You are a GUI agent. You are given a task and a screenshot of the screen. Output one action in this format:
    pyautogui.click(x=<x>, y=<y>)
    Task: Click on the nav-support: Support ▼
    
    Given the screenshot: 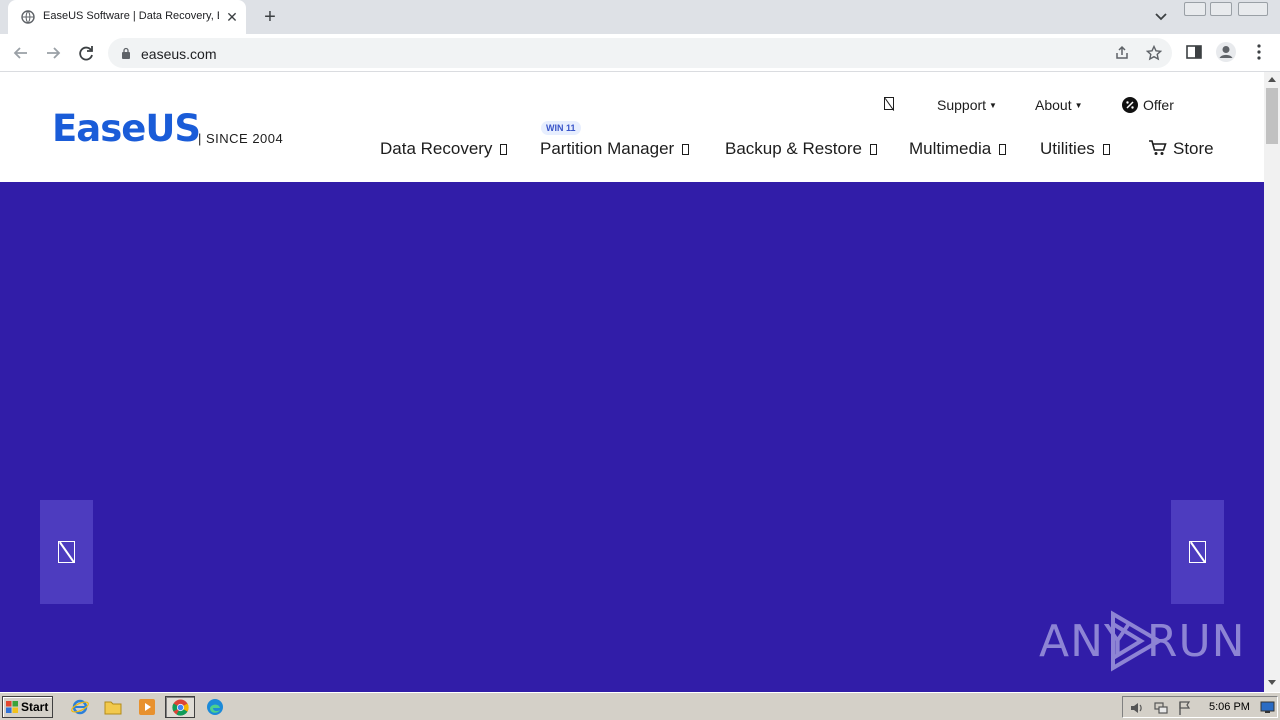 What is the action you would take?
    pyautogui.click(x=967, y=105)
    